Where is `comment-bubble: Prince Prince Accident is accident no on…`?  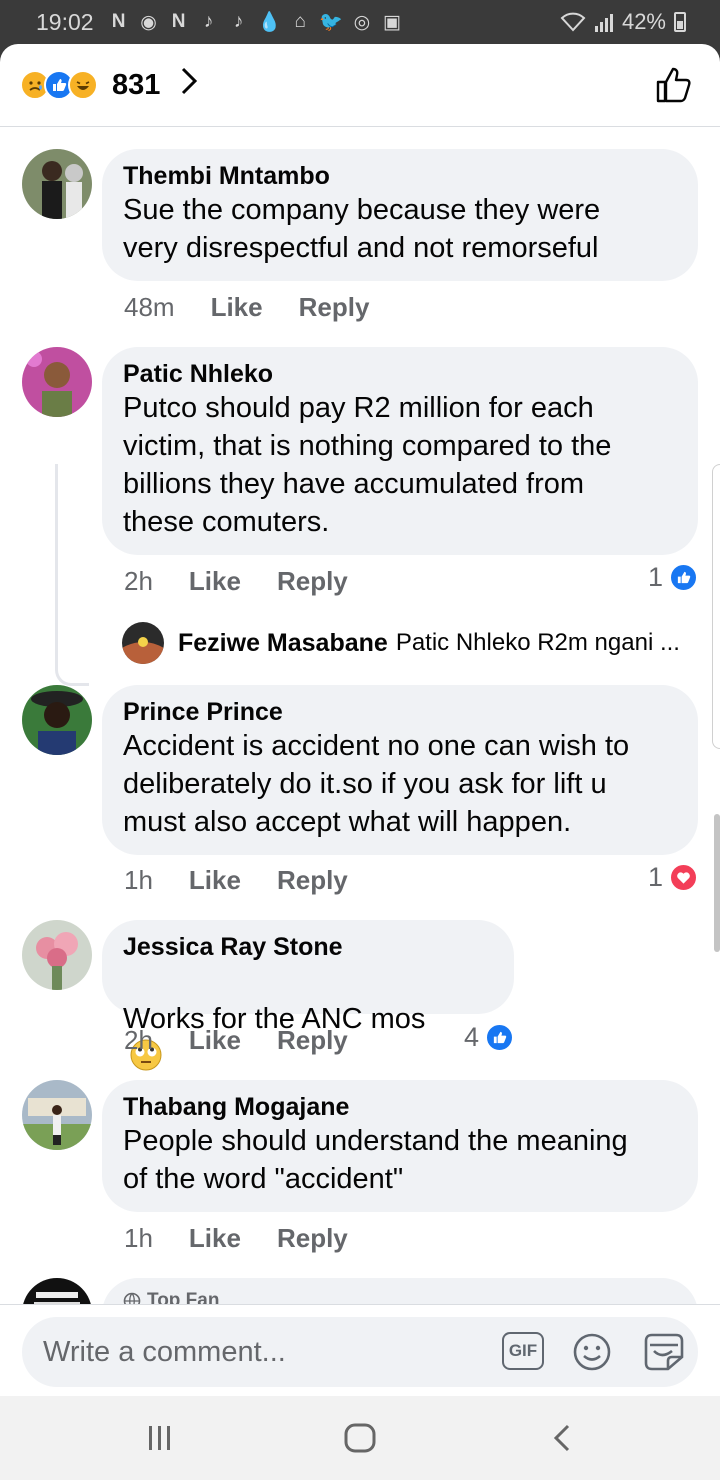
comment-bubble: Prince Prince Accident is accident no on… is located at coordinates (400, 770).